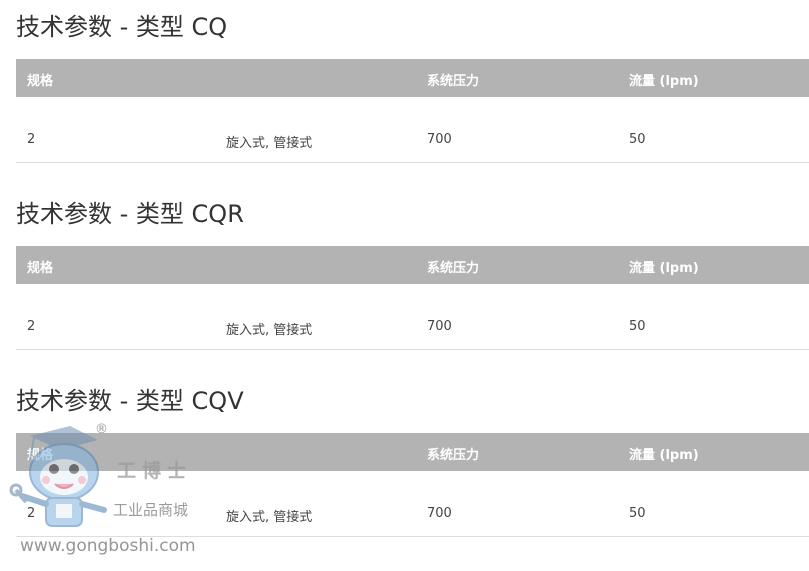  Describe the element at coordinates (130, 214) in the screenshot. I see `section-title: 技术参数 - 类型 CQR` at that location.